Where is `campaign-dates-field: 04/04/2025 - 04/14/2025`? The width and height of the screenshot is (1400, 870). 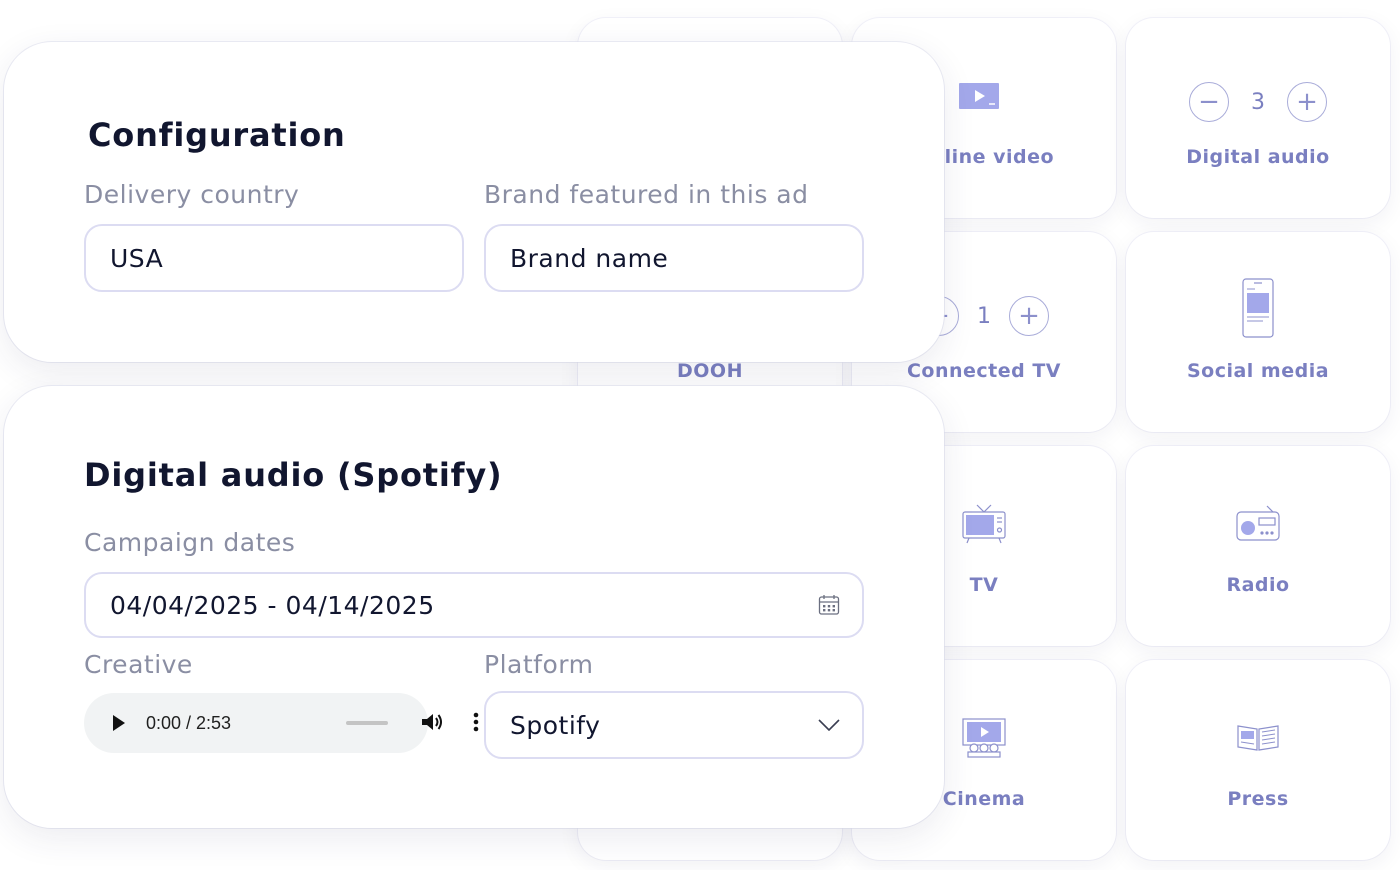 campaign-dates-field: 04/04/2025 - 04/14/2025 is located at coordinates (474, 605).